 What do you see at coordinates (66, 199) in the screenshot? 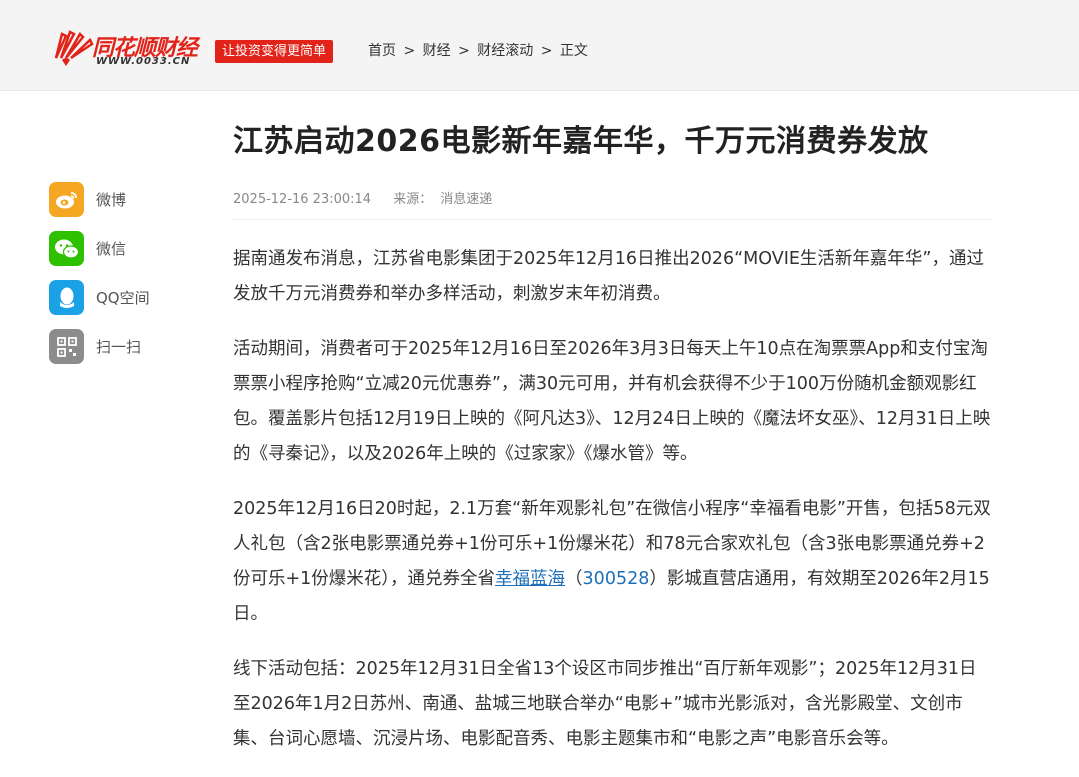
I see `weibo-icon` at bounding box center [66, 199].